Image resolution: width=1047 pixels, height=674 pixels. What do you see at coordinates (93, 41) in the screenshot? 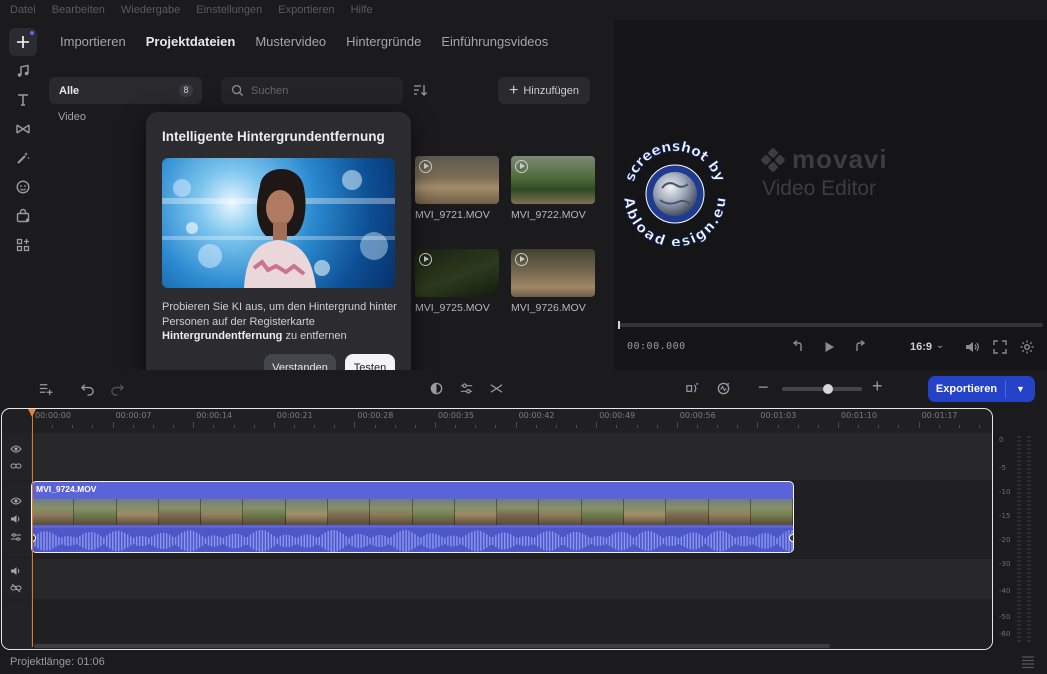
I see `tab-importieren: Importieren` at bounding box center [93, 41].